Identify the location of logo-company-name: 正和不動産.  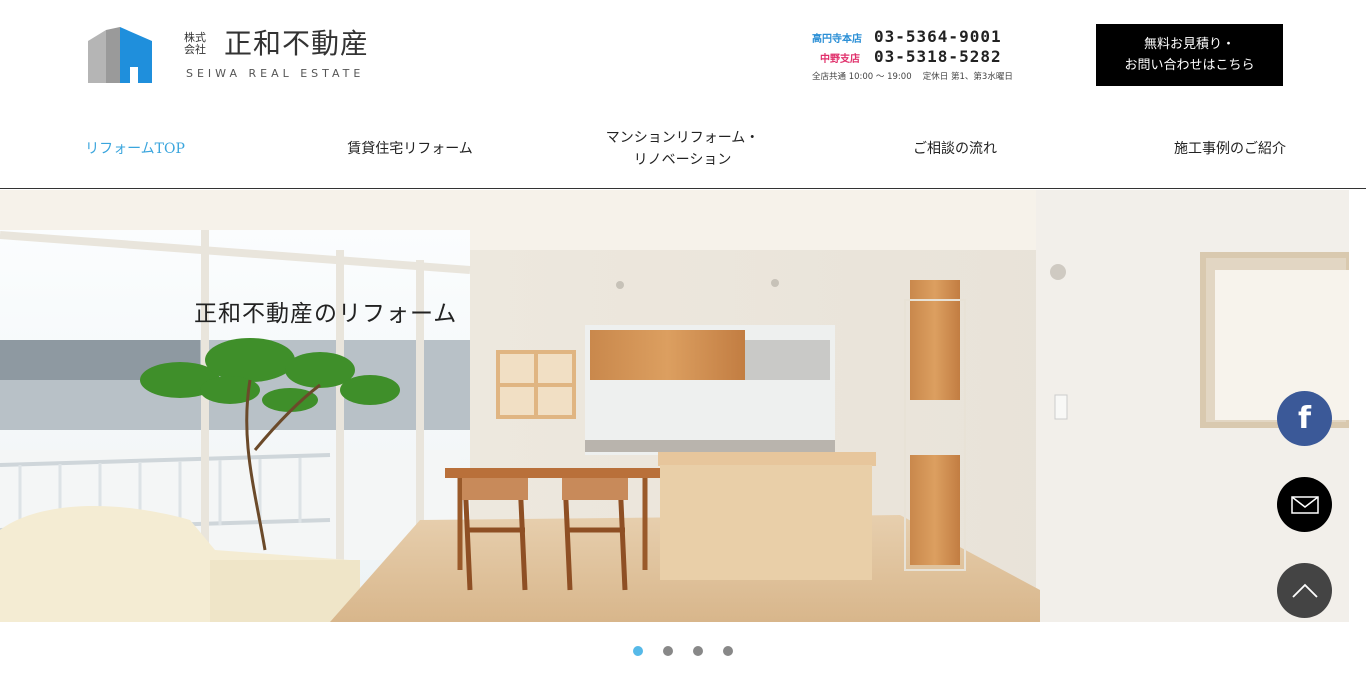
(297, 43).